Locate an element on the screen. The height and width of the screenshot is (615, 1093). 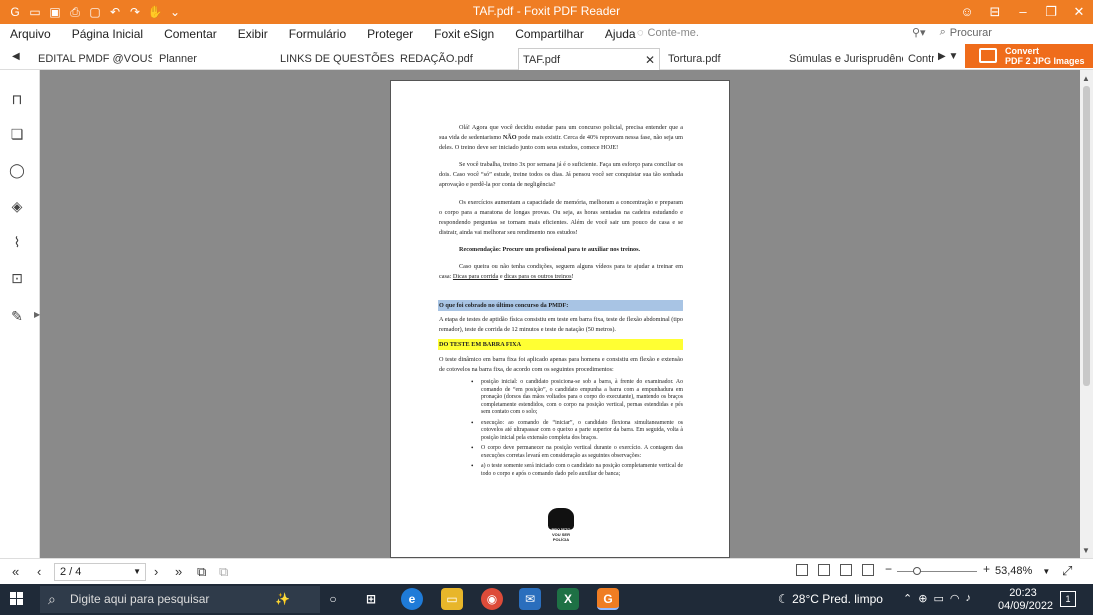
mail-icon: ✉ is located at coordinates (530, 599).